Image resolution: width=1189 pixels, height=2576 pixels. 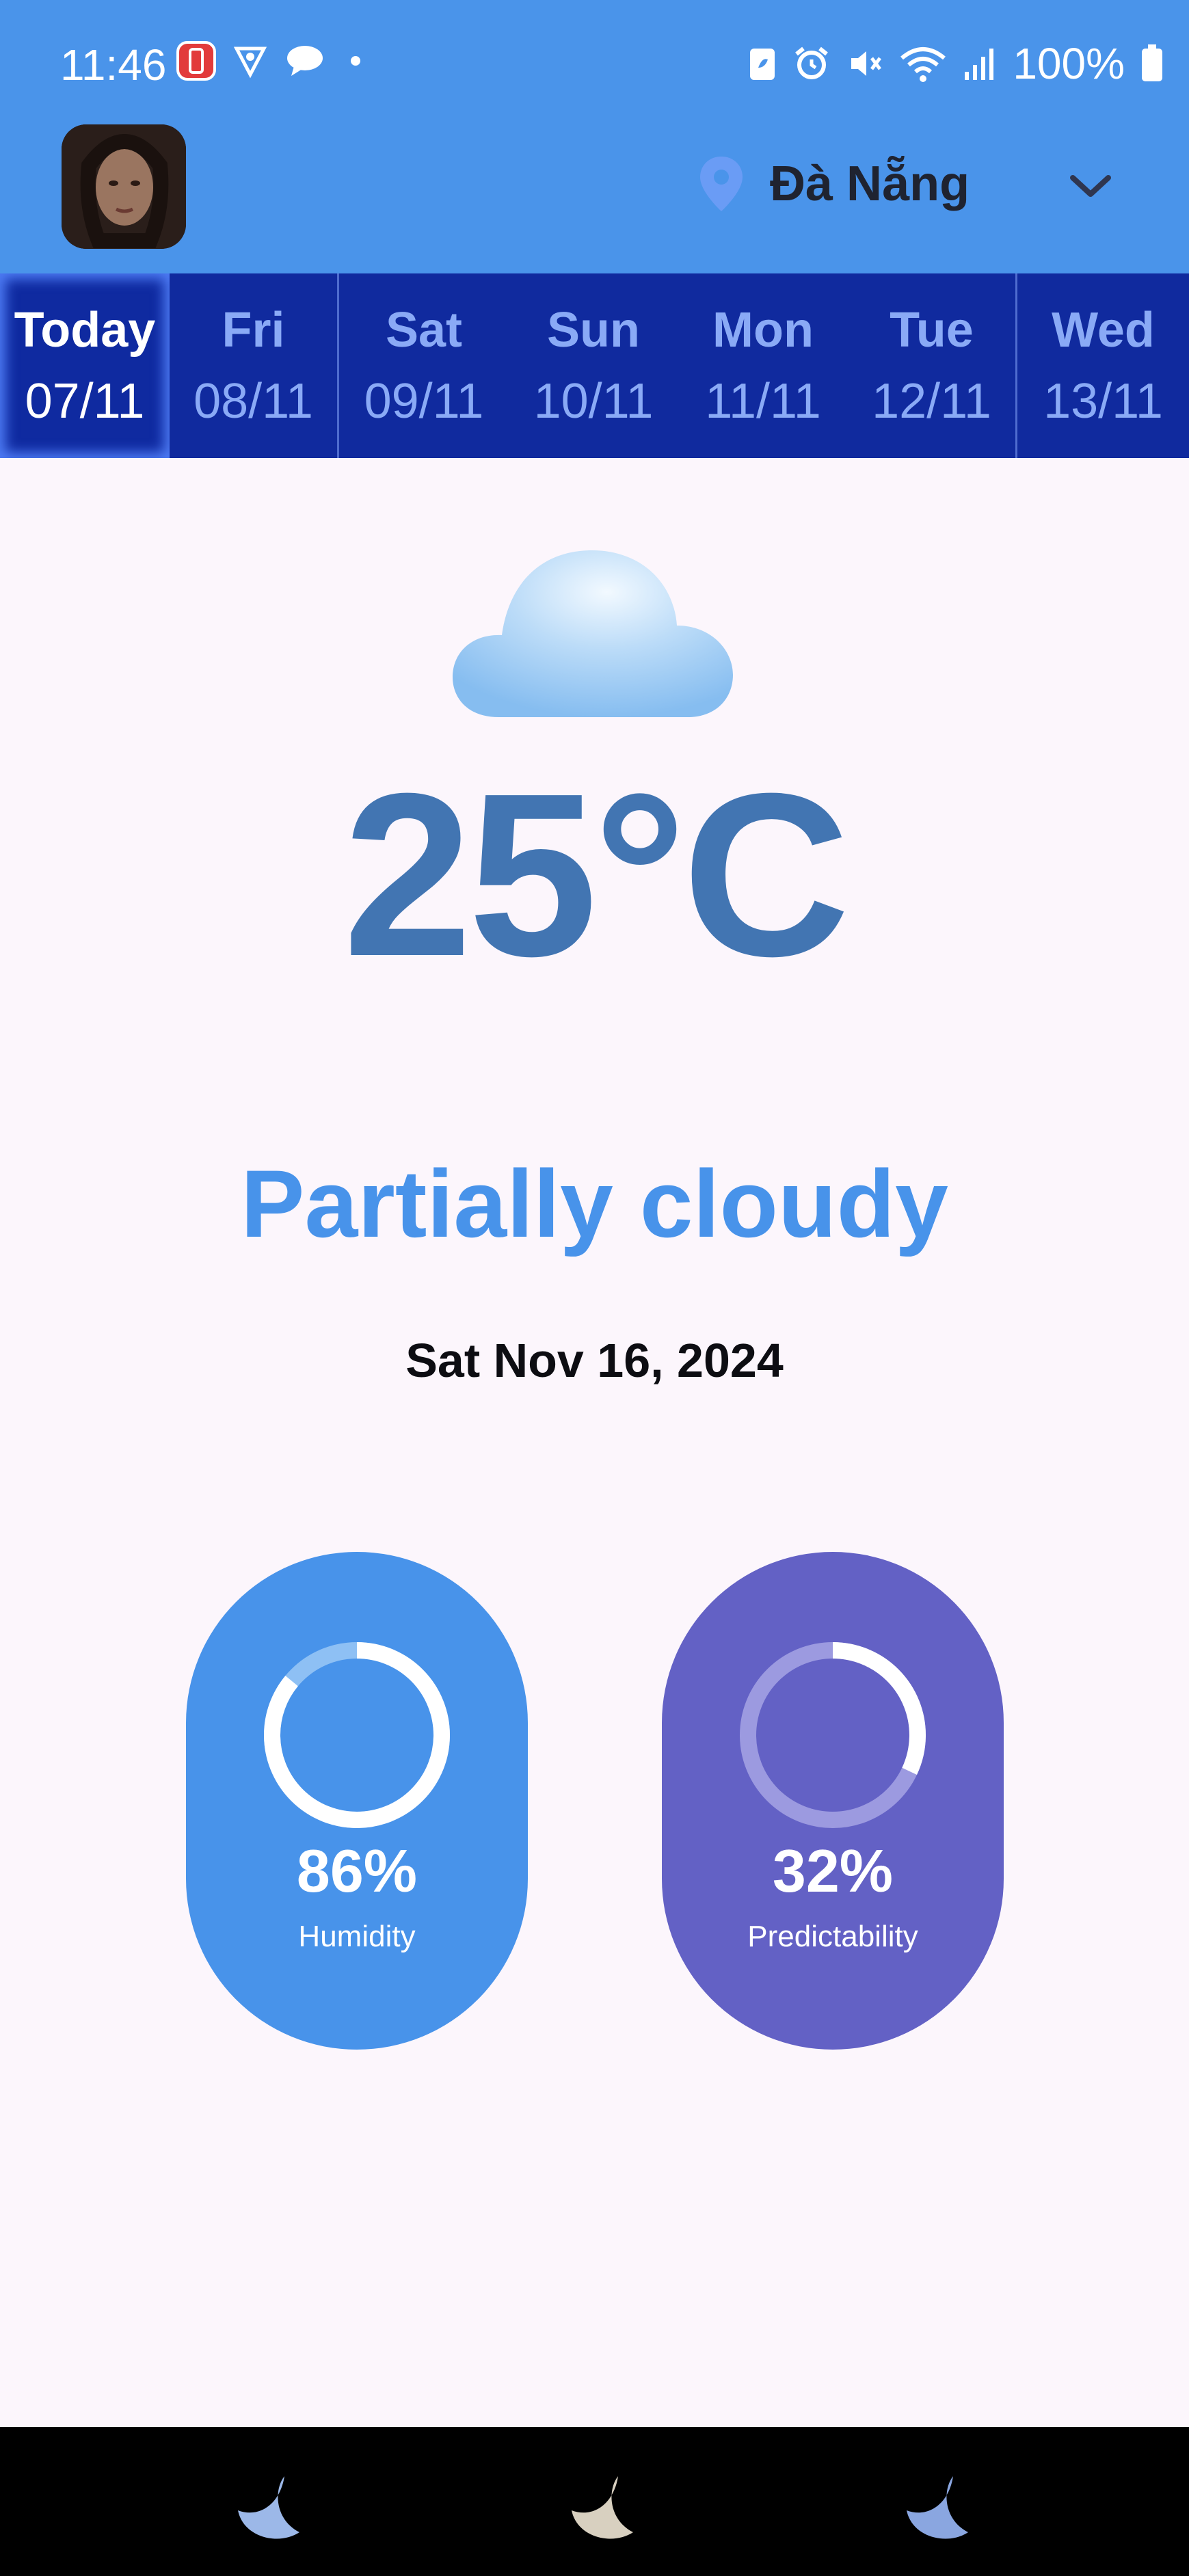 I want to click on tab-wed: Wed 13/11, so click(x=1103, y=365).